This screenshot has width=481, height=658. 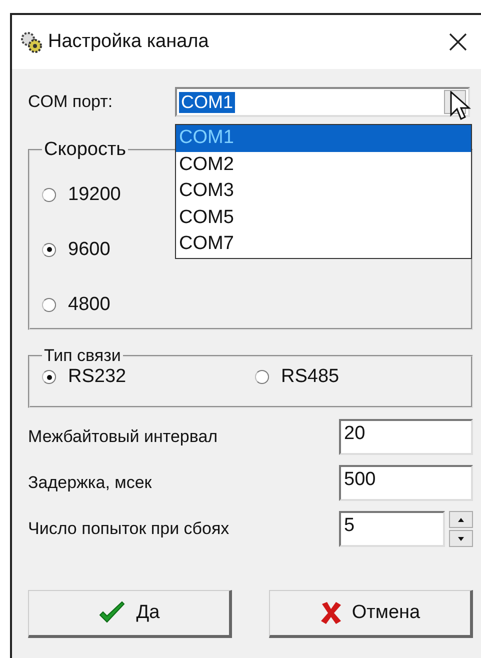 What do you see at coordinates (323, 244) in the screenshot?
I see `dropdown-option: COM7` at bounding box center [323, 244].